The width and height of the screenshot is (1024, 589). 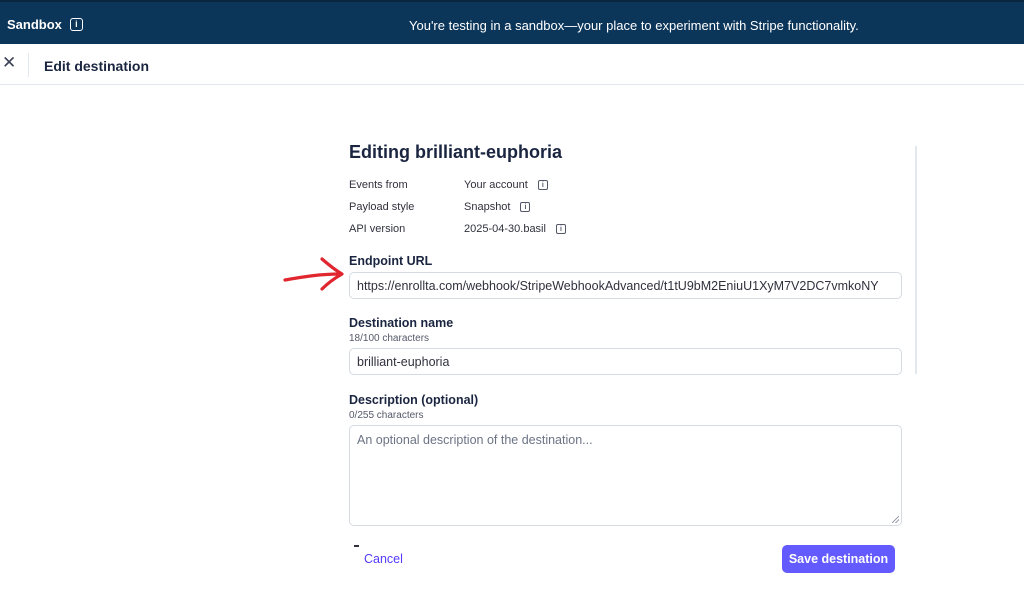 What do you see at coordinates (440, 207) in the screenshot?
I see `meta-row-payload-style: Payload style Snapshot i` at bounding box center [440, 207].